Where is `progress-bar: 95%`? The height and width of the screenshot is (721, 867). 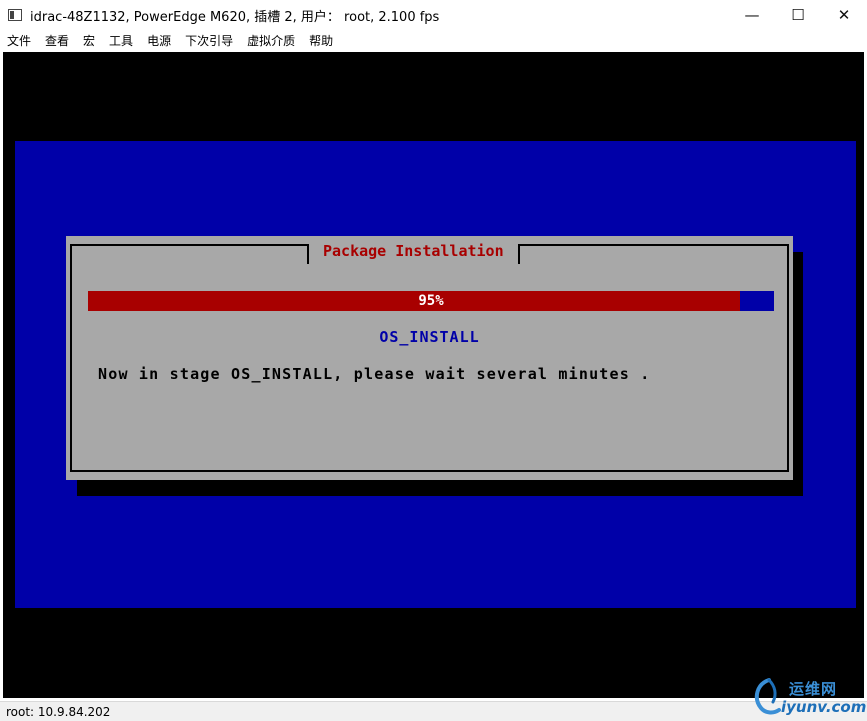 progress-bar: 95% is located at coordinates (431, 301).